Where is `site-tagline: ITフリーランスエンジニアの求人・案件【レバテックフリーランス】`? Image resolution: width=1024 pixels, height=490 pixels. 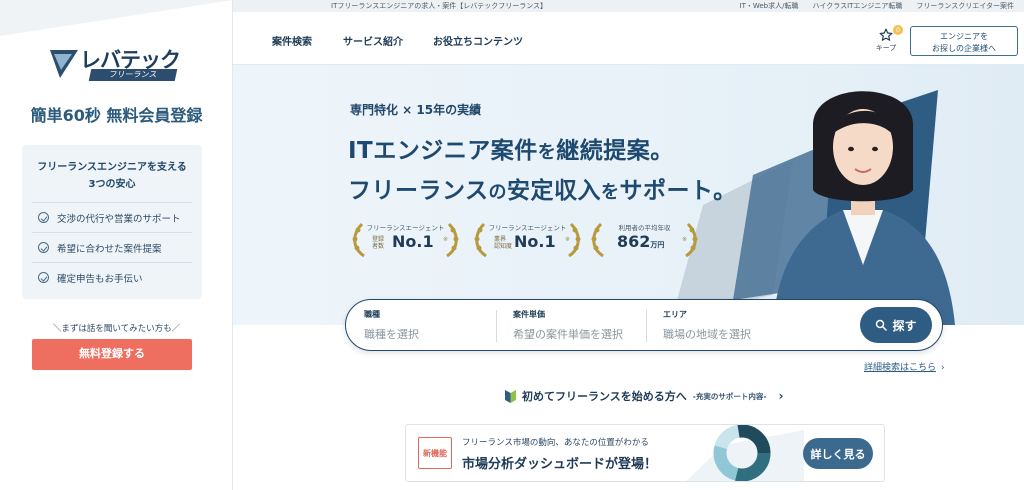
site-tagline: ITフリーランスエンジニアの求人・案件【レバテックフリーランス】 is located at coordinates (439, 6).